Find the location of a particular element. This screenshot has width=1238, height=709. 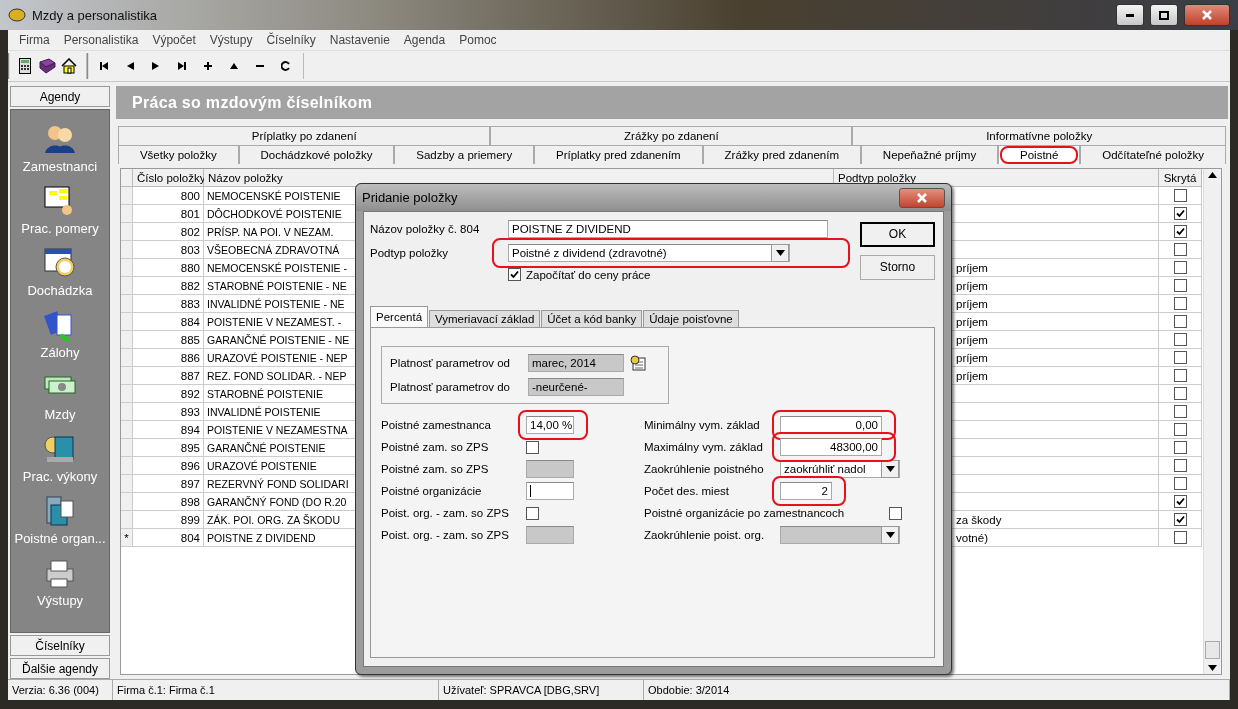

menu-item: Agenda is located at coordinates (424, 40).